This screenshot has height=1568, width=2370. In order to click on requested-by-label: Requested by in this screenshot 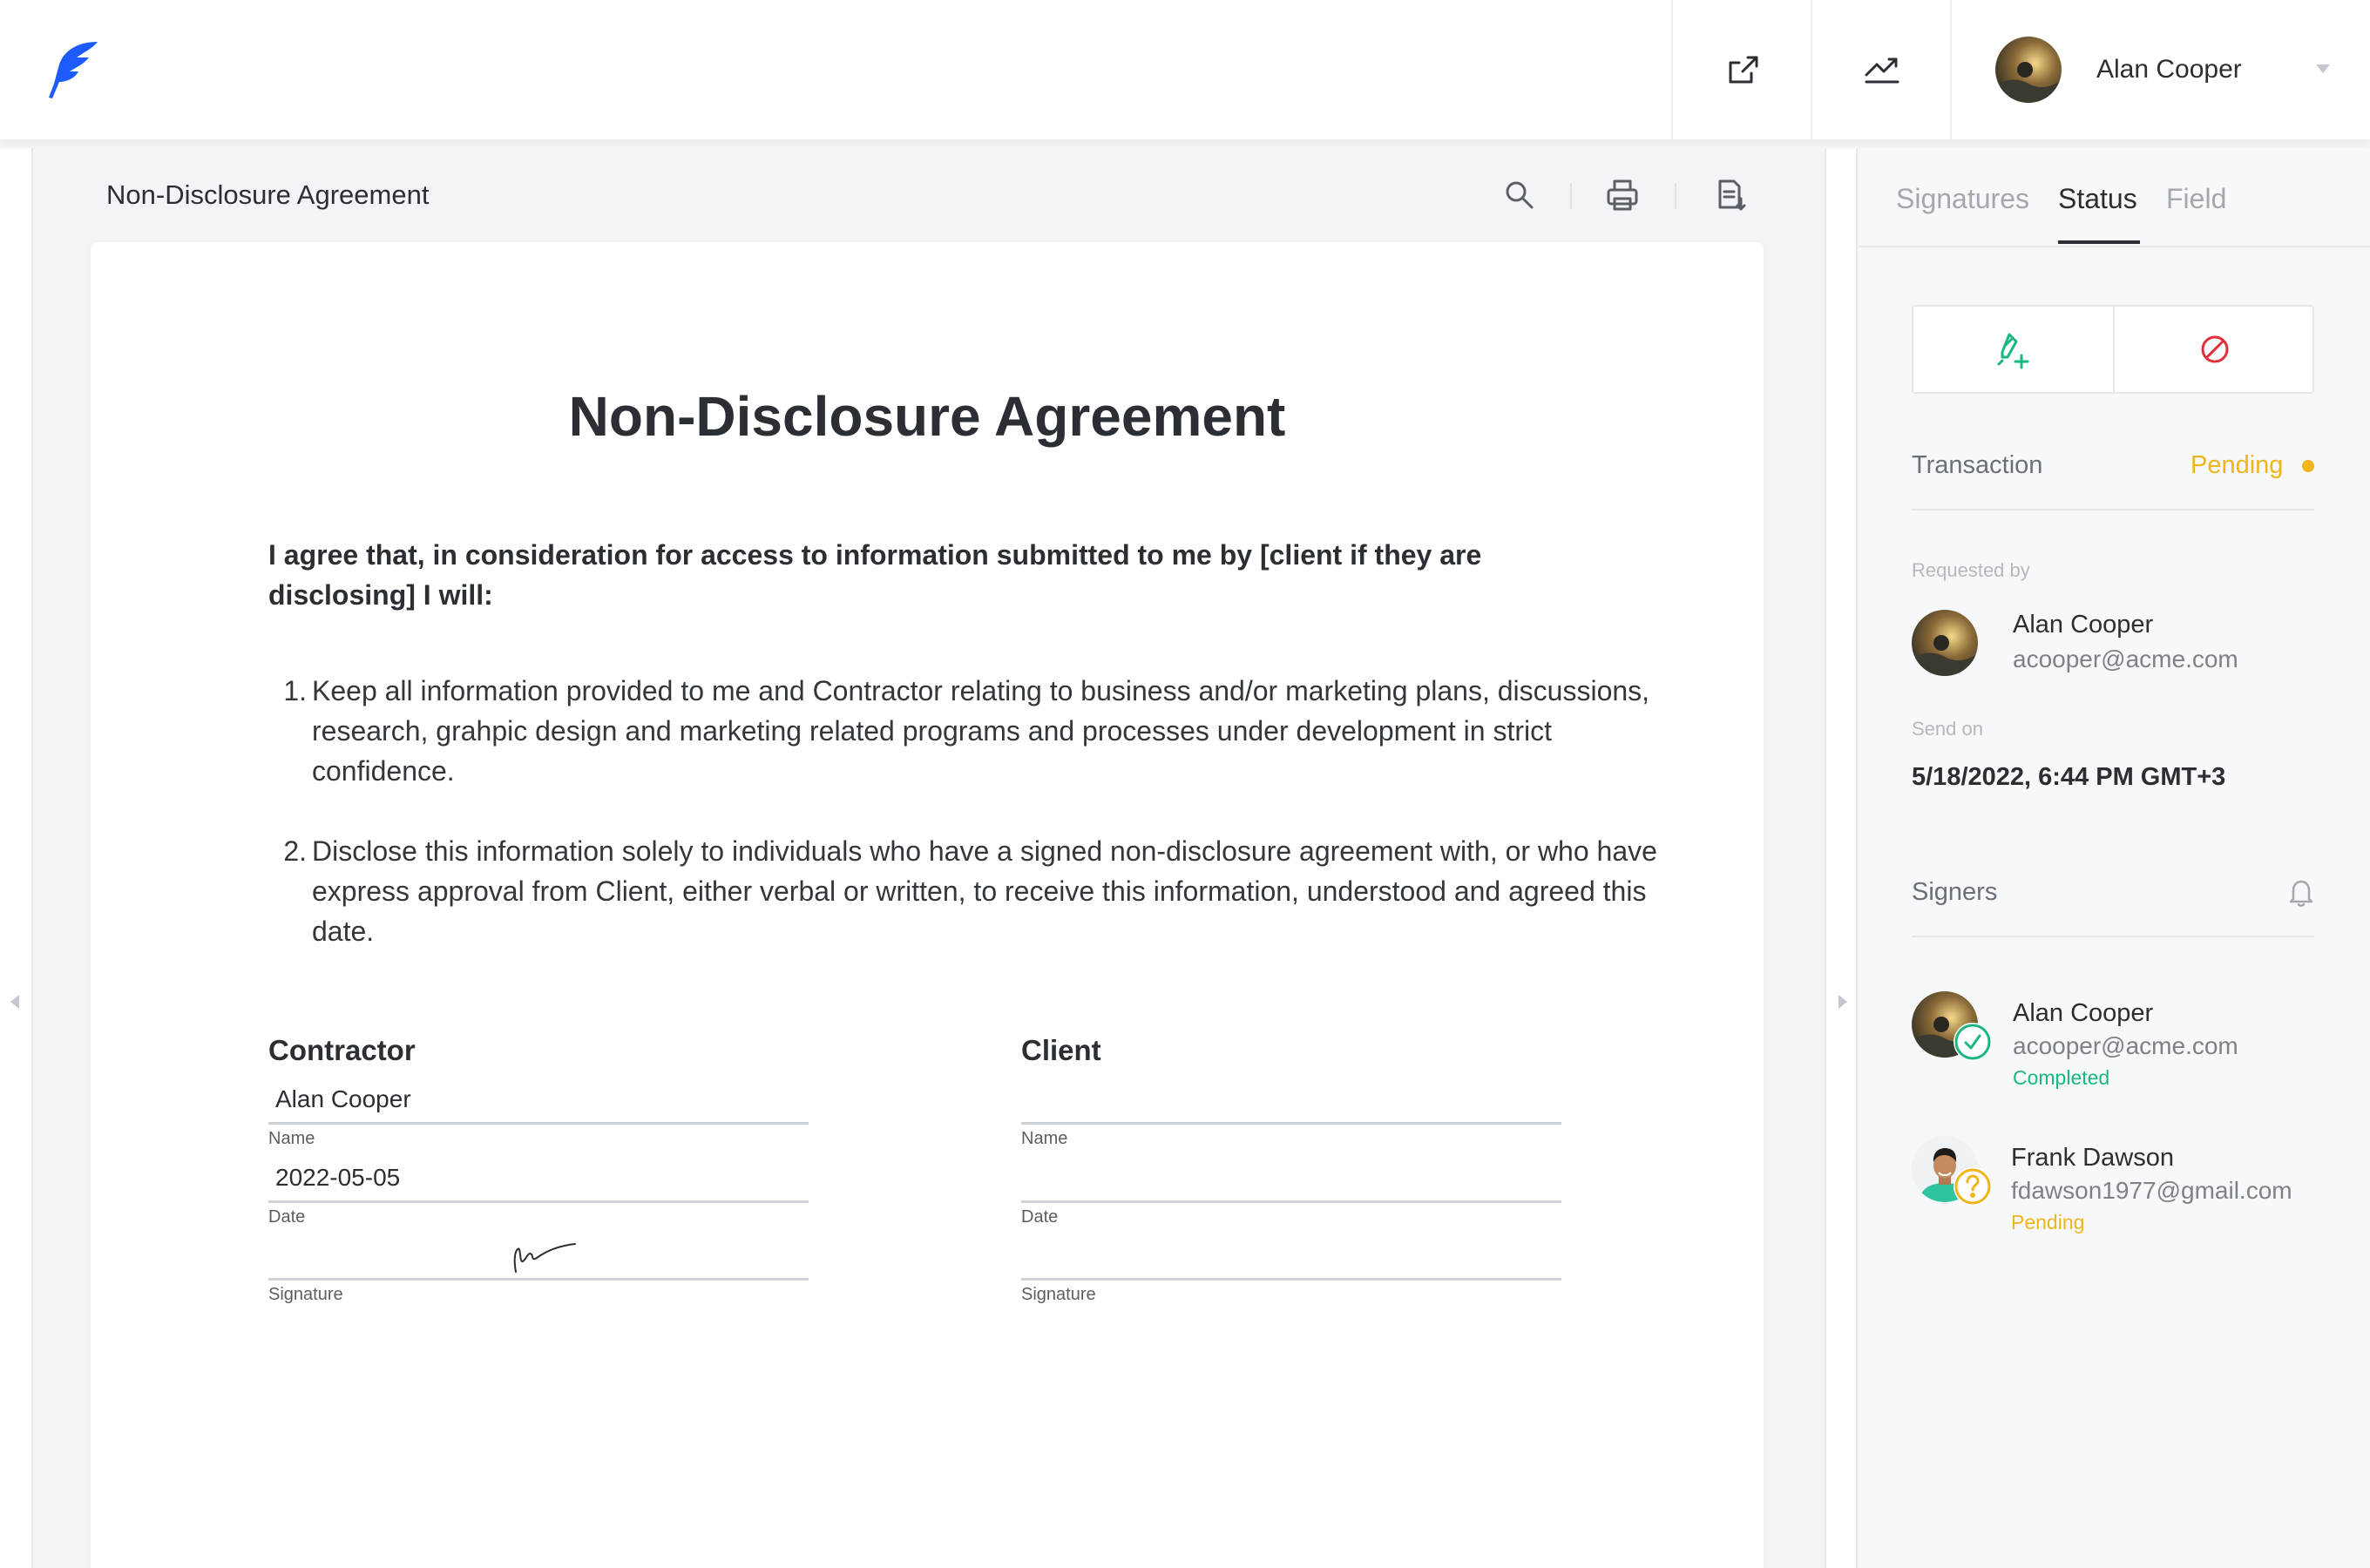, I will do `click(1971, 570)`.